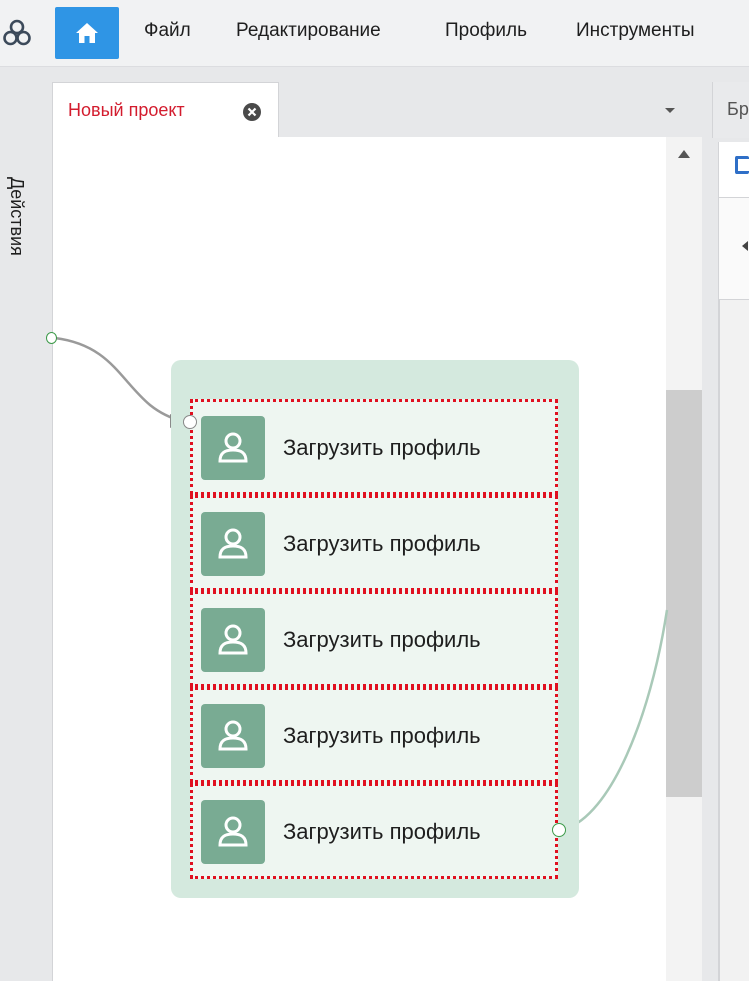 The width and height of the screenshot is (749, 981). Describe the element at coordinates (16, 216) in the screenshot. I see `actions-panel-toggle: Действия` at that location.